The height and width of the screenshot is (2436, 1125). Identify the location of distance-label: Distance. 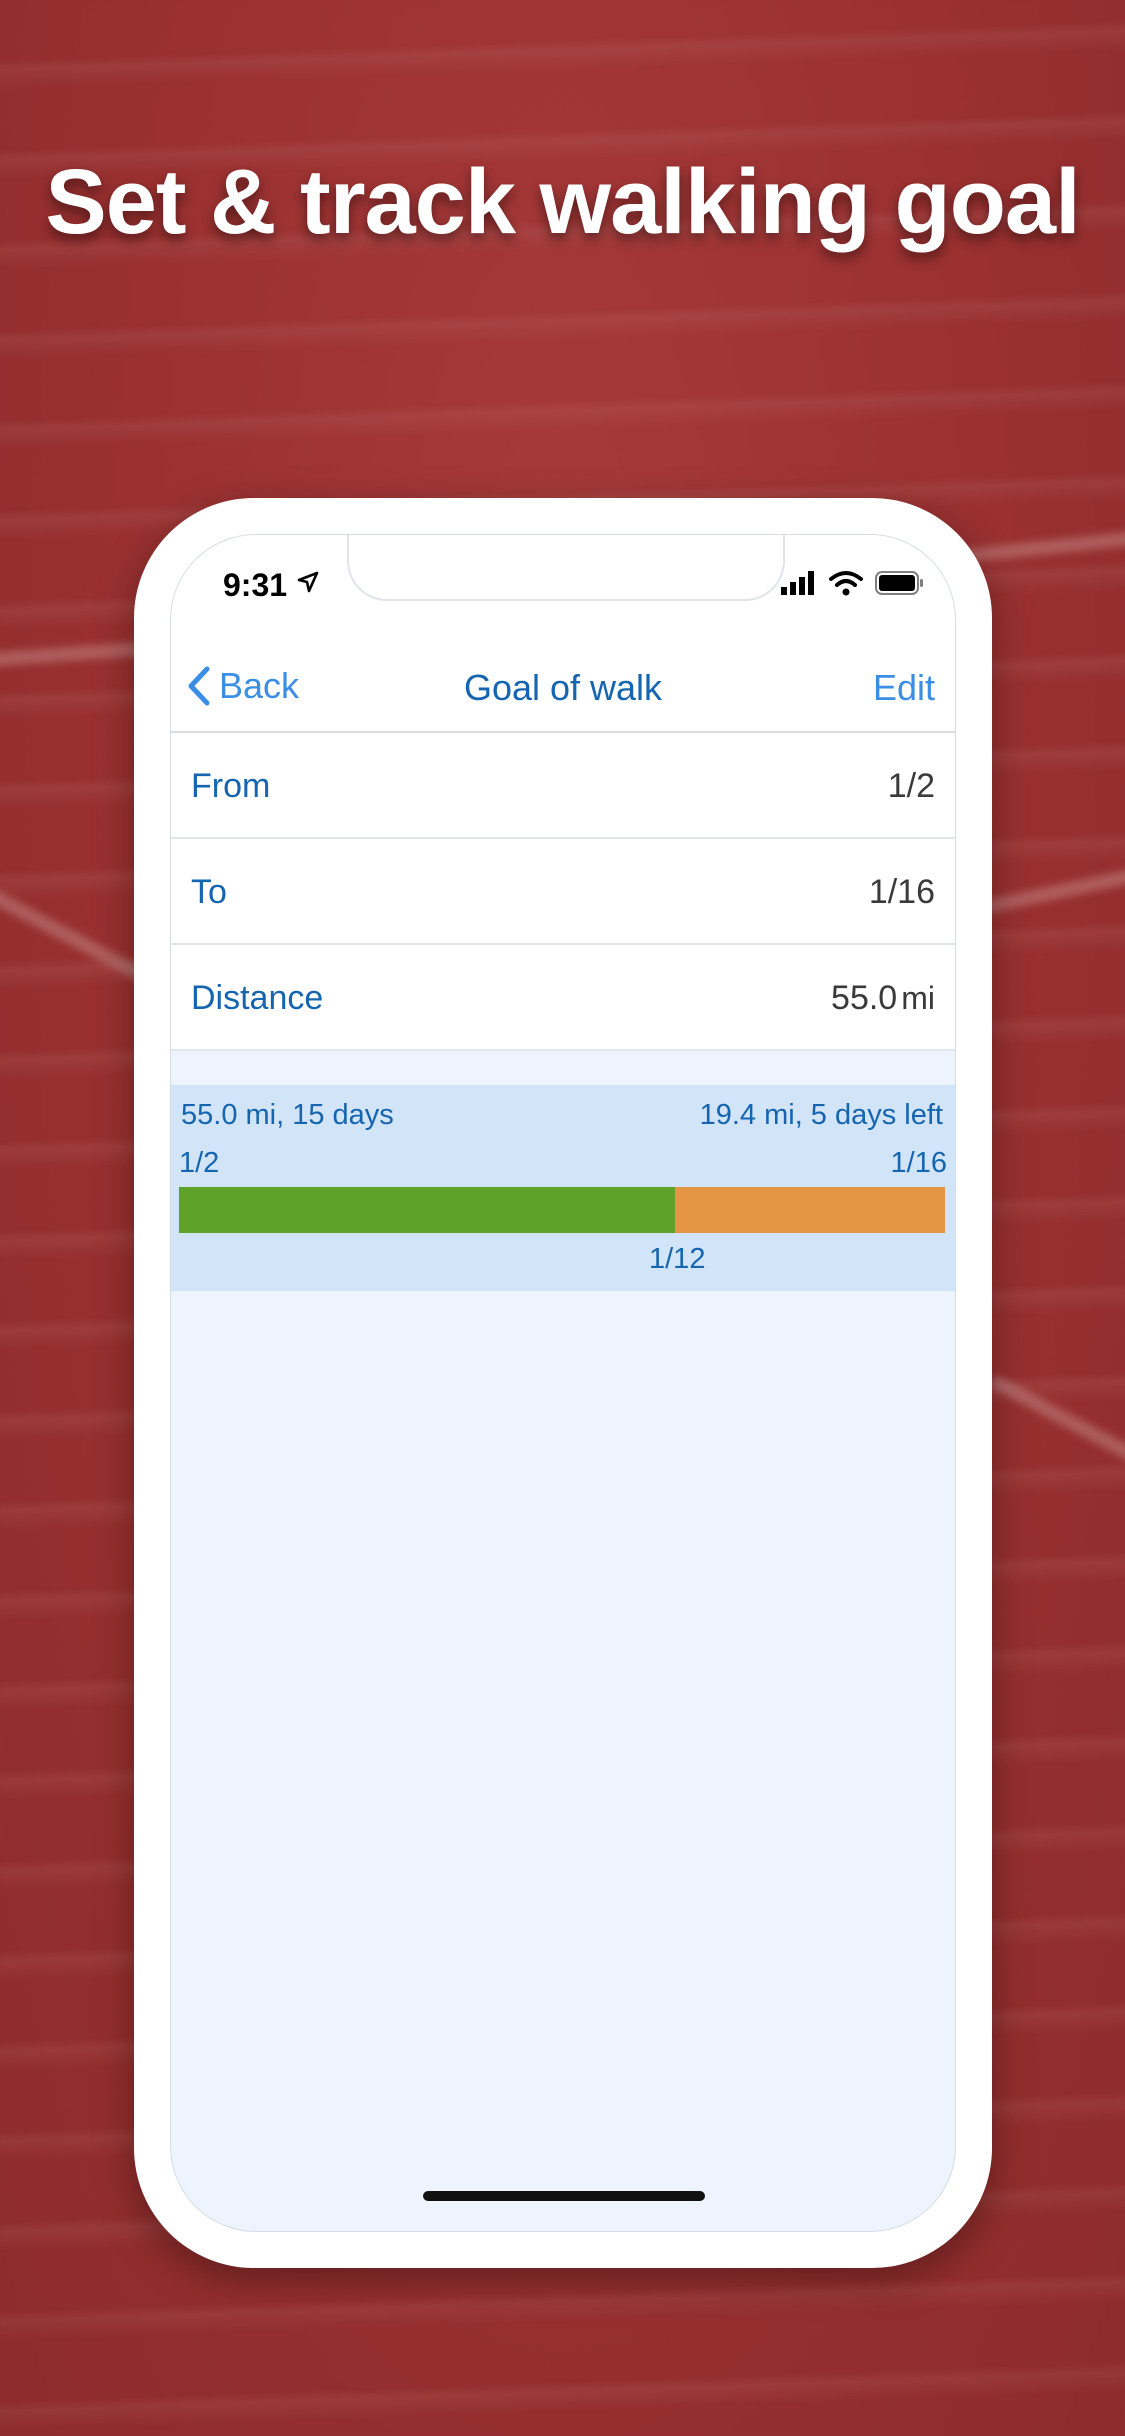
(257, 998).